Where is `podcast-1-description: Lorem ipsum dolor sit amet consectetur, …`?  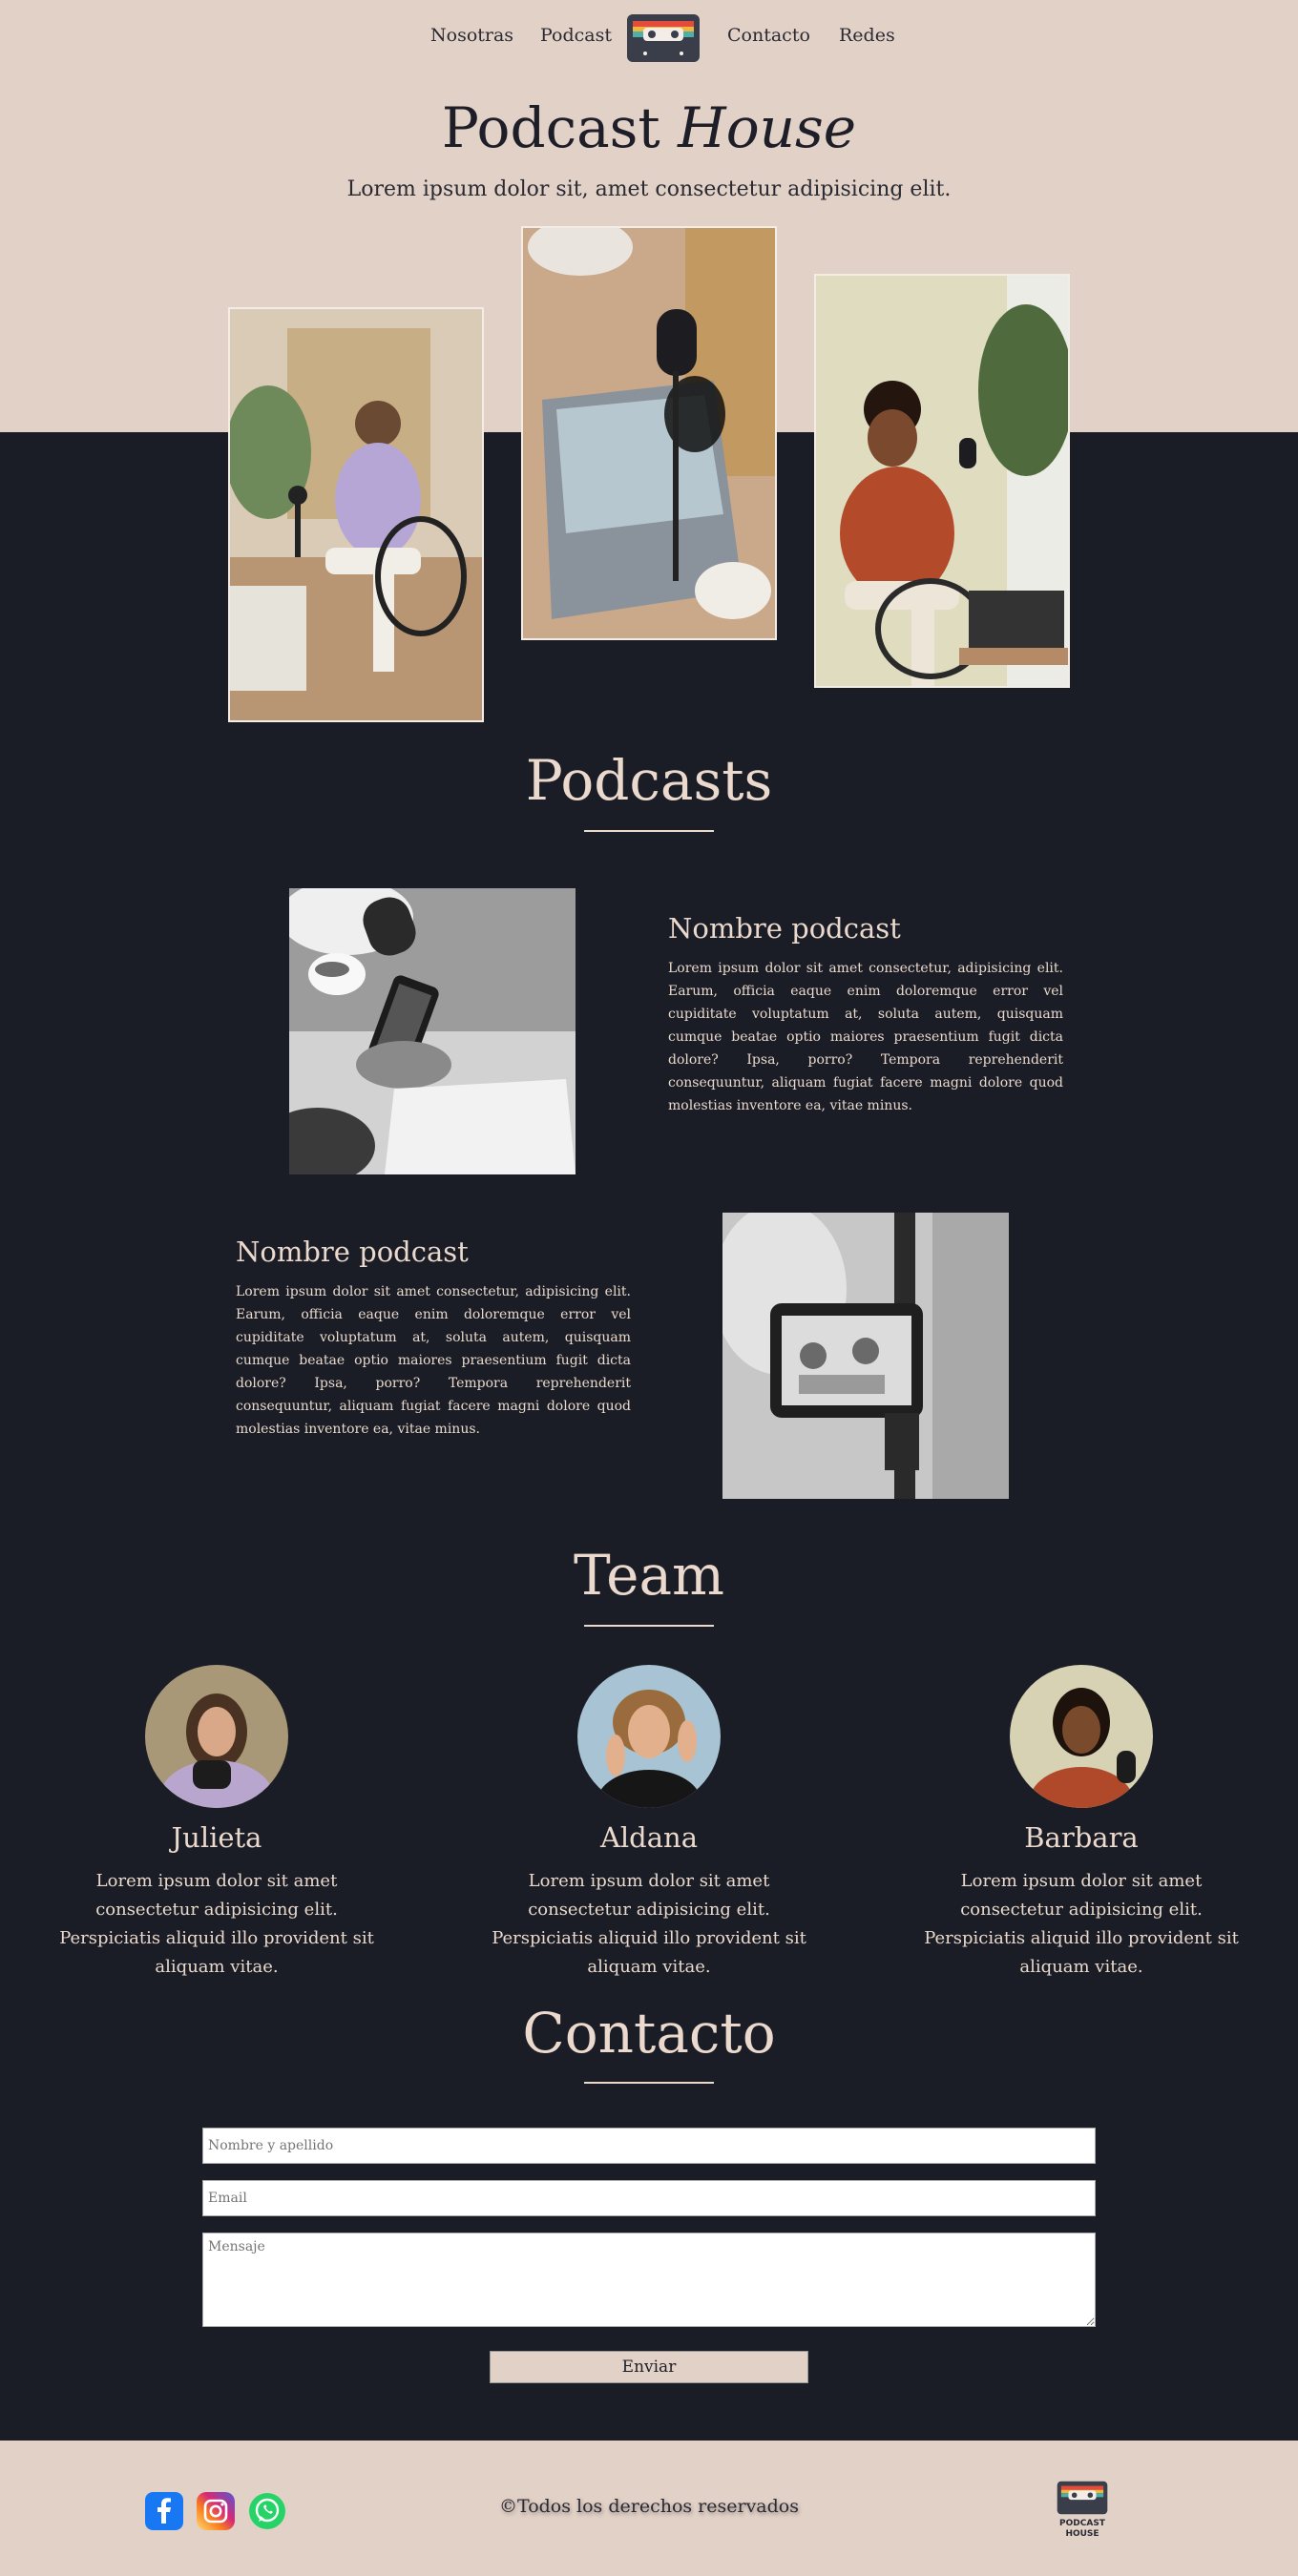 podcast-1-description: Lorem ipsum dolor sit amet consectetur, … is located at coordinates (865, 1037).